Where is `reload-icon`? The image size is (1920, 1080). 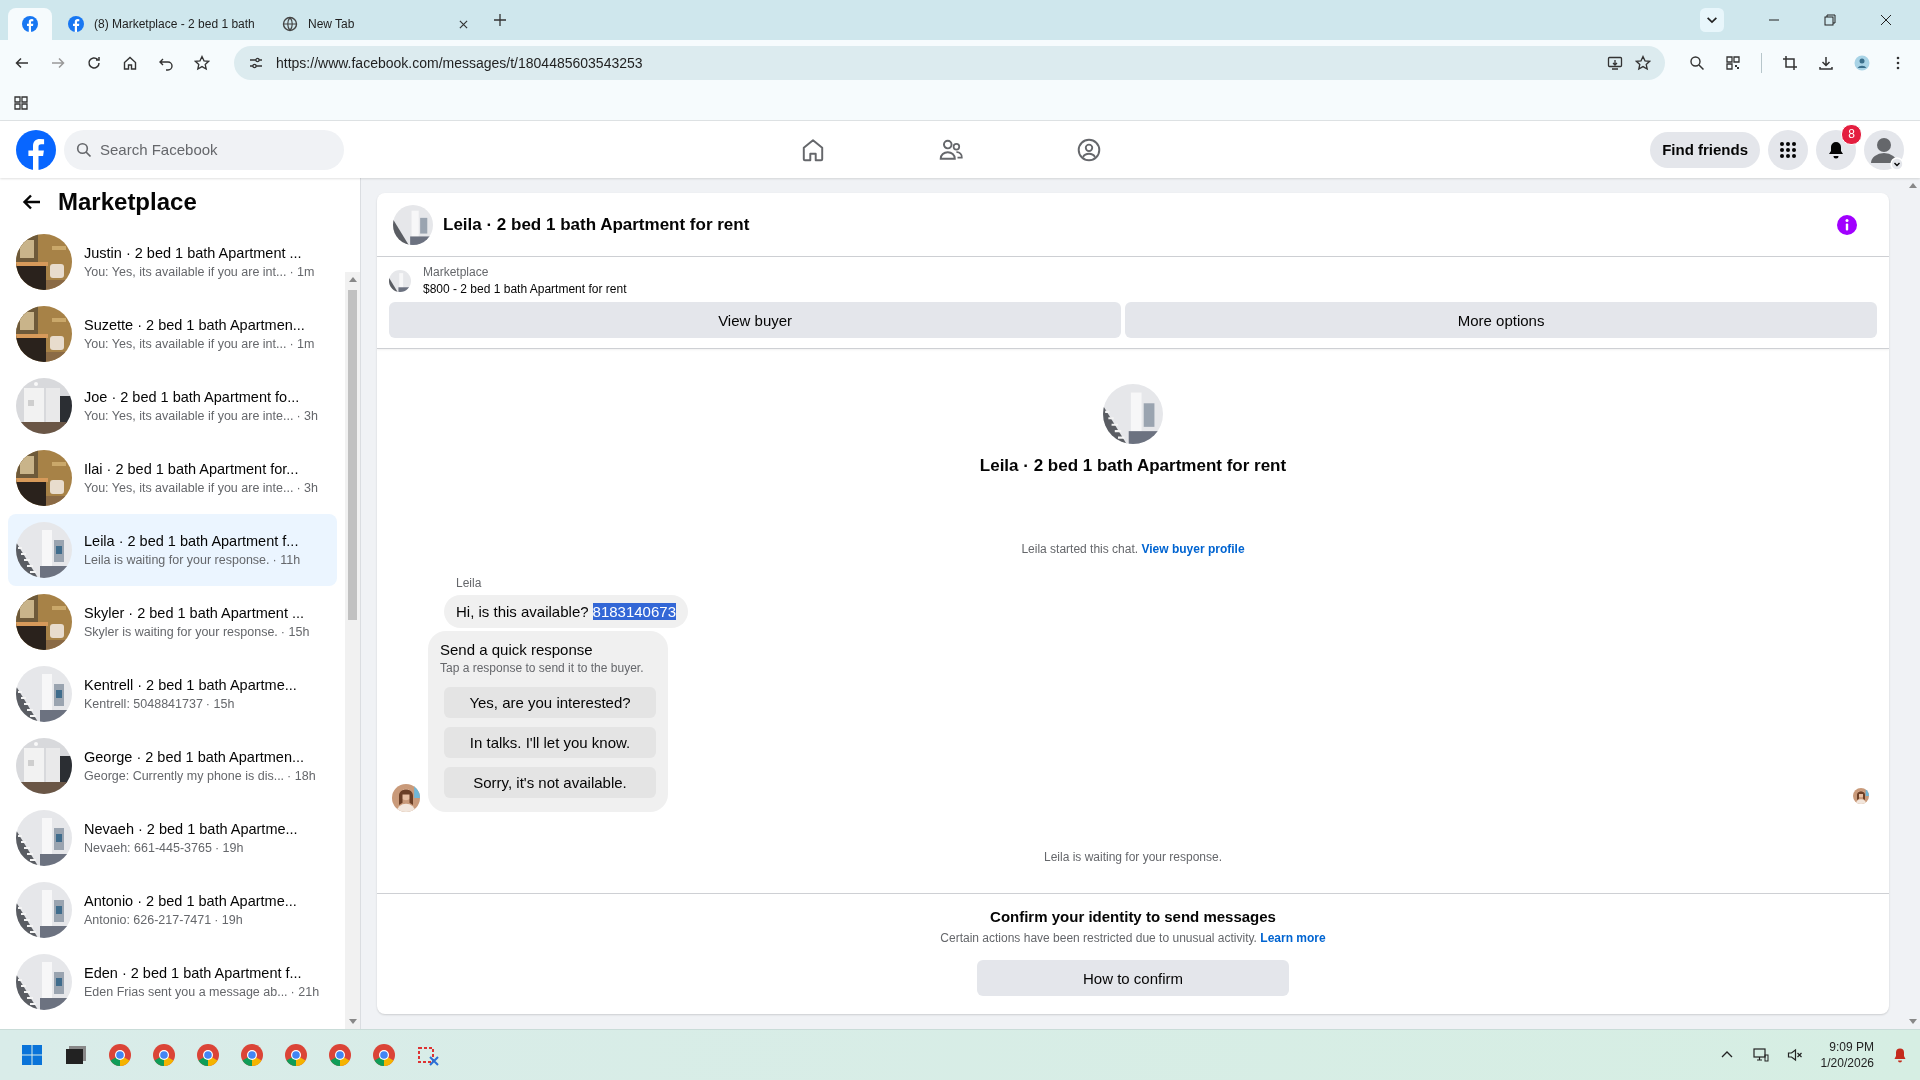 reload-icon is located at coordinates (94, 62).